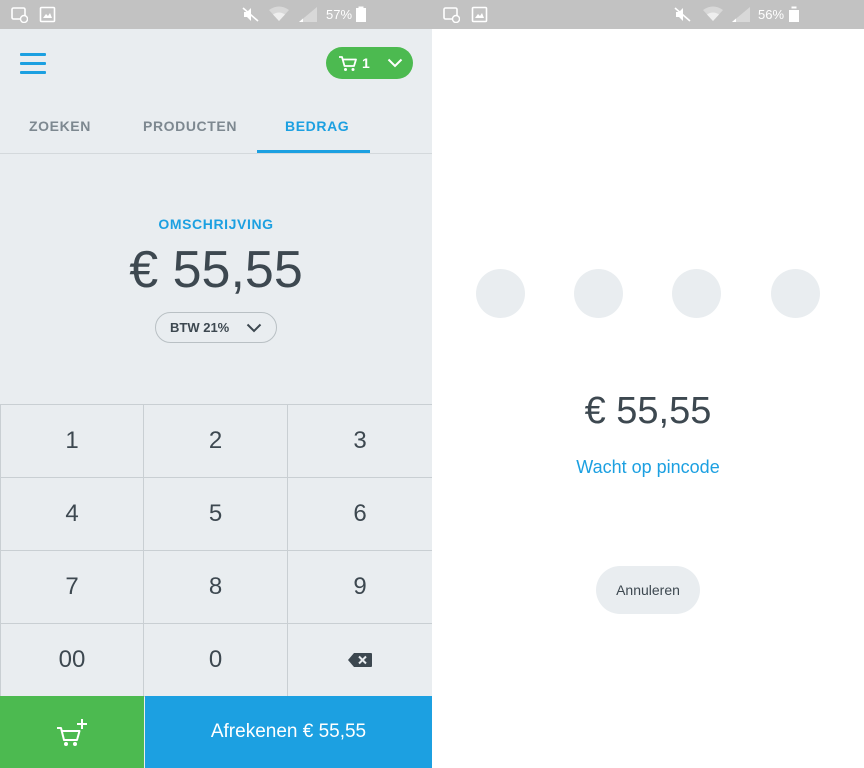 The image size is (864, 768). I want to click on add-to-cart-button, so click(72, 732).